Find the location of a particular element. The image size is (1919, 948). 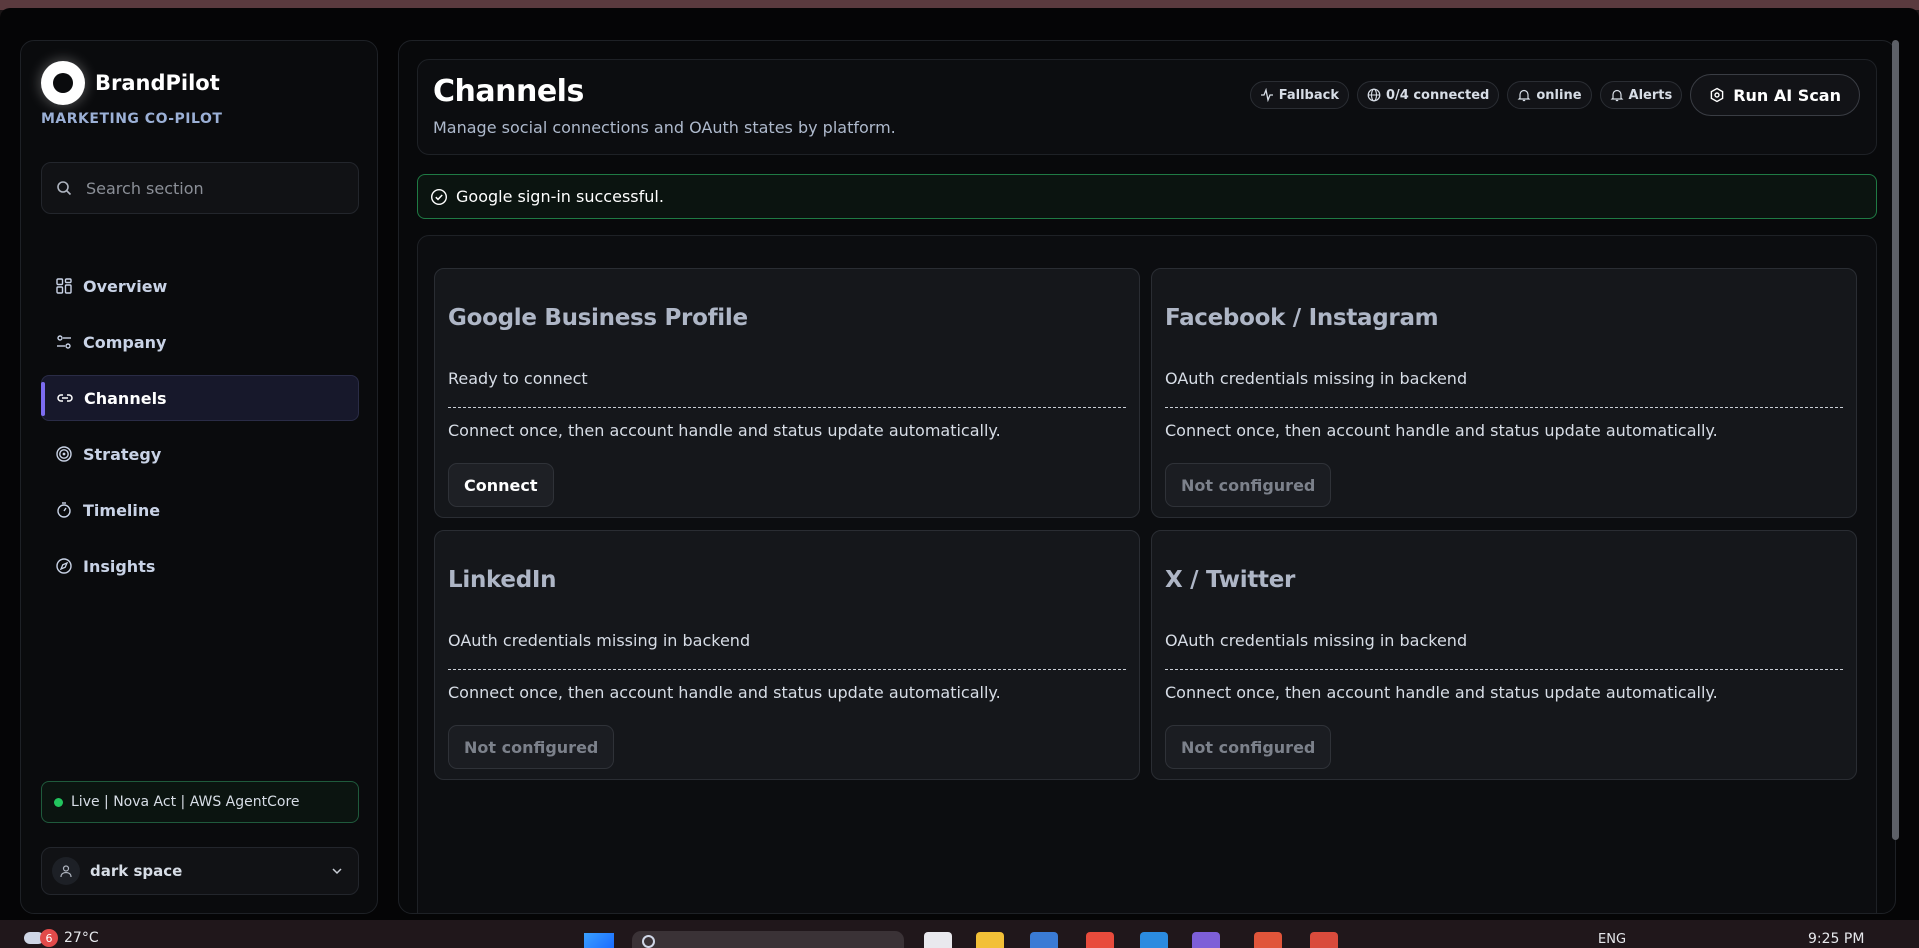

channel-title: Google Business Profile is located at coordinates (598, 318).